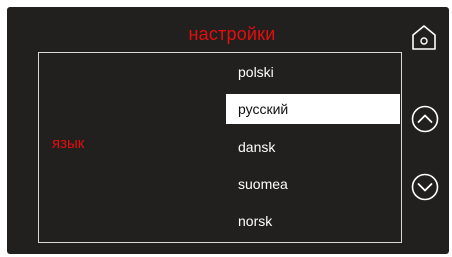 This screenshot has height=257, width=452. I want to click on chevron-up-icon, so click(425, 119).